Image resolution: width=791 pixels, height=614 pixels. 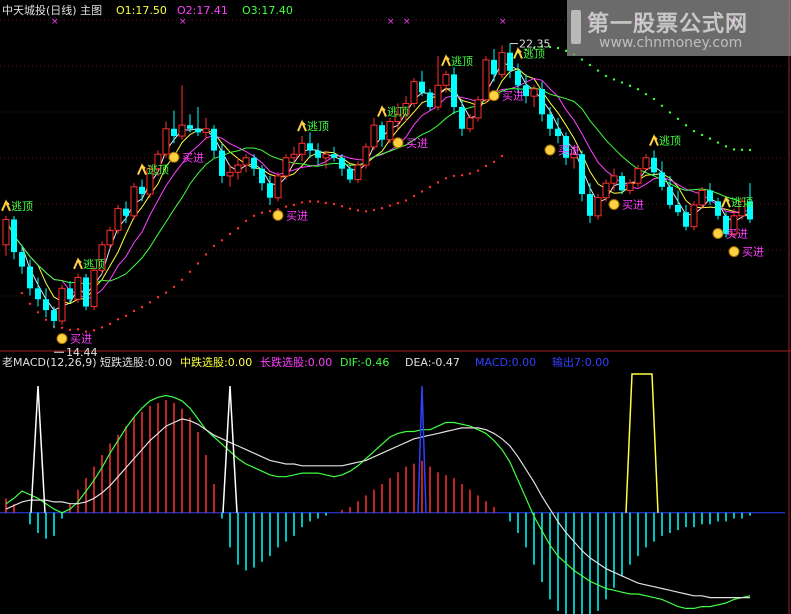 What do you see at coordinates (576, 27) in the screenshot?
I see `watermark-logo-icon` at bounding box center [576, 27].